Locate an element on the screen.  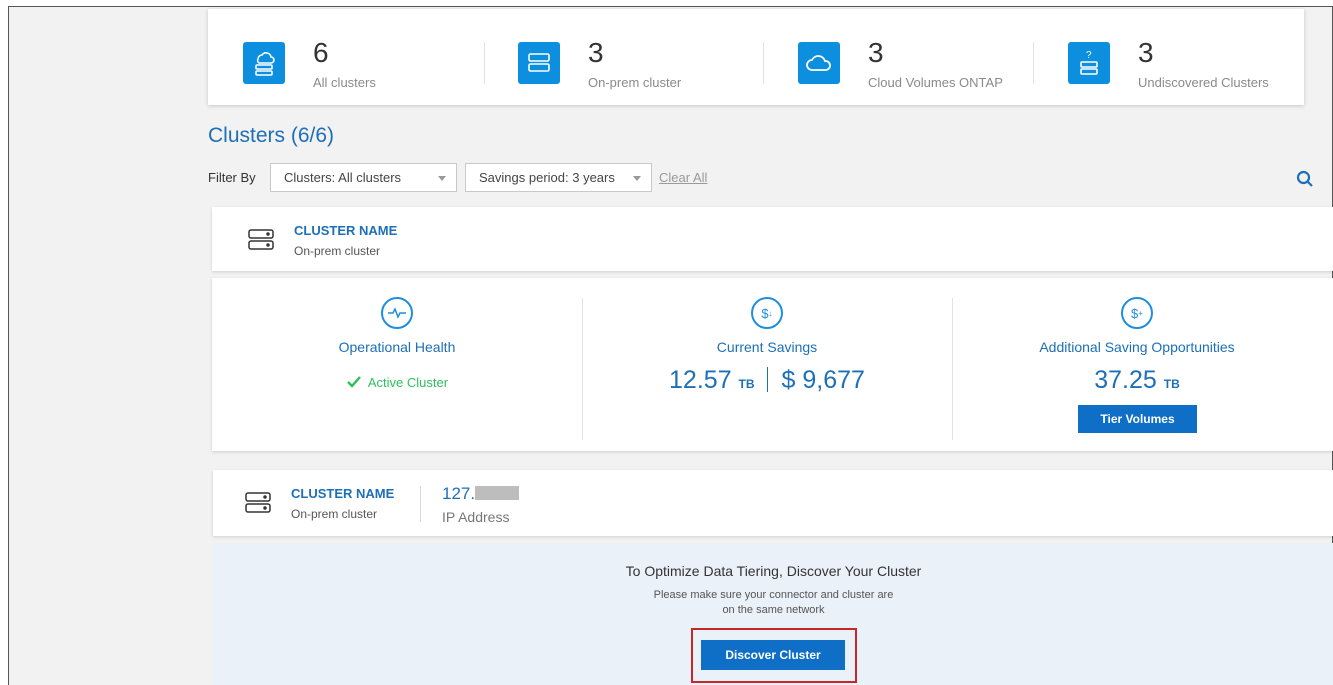
undiscovered-label: Undiscovered Clusters is located at coordinates (1203, 82).